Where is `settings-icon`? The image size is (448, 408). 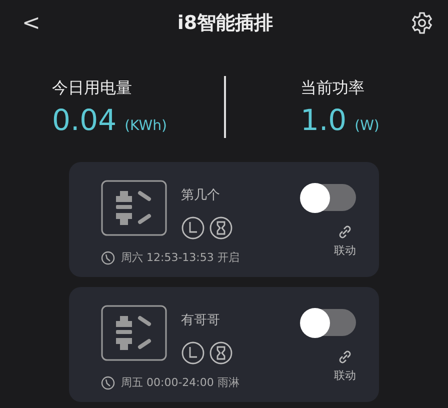 settings-icon is located at coordinates (422, 23).